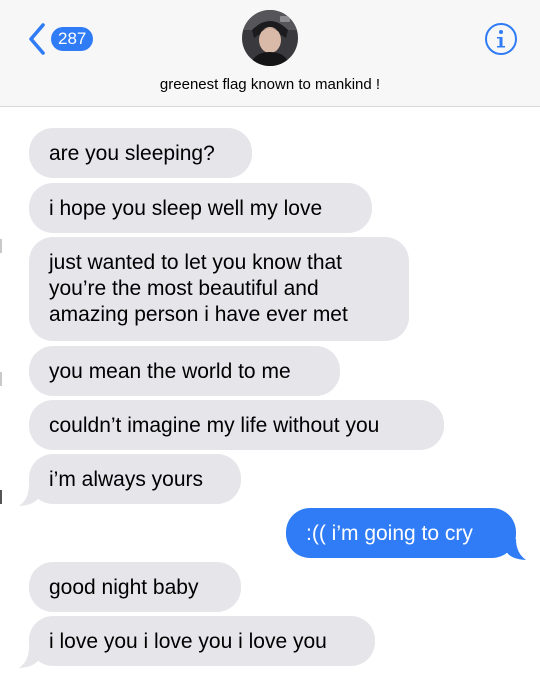 Image resolution: width=540 pixels, height=683 pixels. What do you see at coordinates (501, 39) in the screenshot?
I see `info-icon` at bounding box center [501, 39].